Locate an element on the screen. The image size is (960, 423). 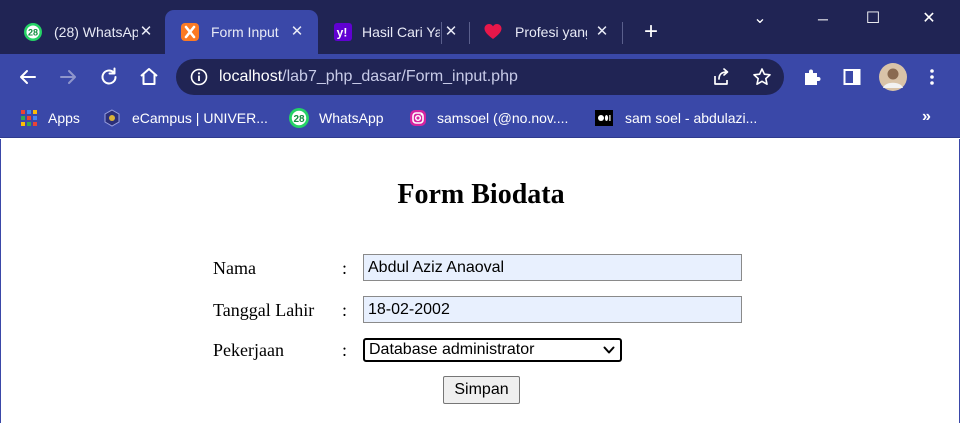
bookmark-whatsapp: 28 WhatsApp is located at coordinates (336, 118).